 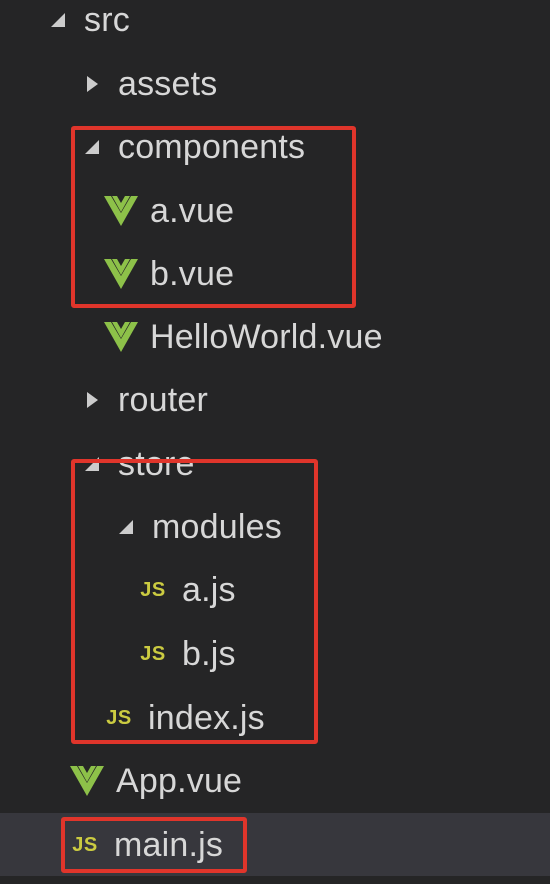 I want to click on tree-item-label: App.vue, so click(x=179, y=780).